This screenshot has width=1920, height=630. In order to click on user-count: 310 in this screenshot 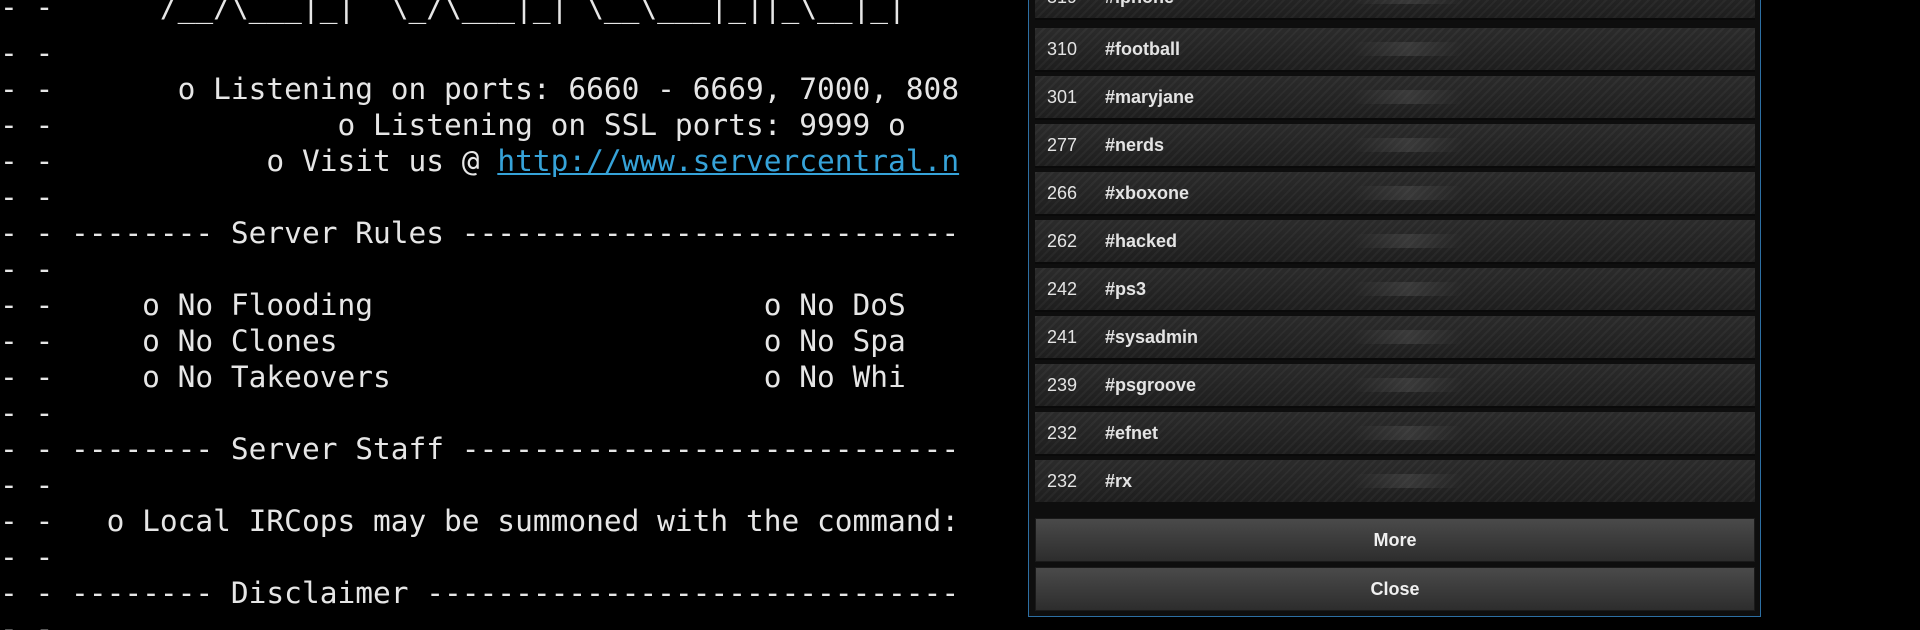, I will do `click(1062, 49)`.